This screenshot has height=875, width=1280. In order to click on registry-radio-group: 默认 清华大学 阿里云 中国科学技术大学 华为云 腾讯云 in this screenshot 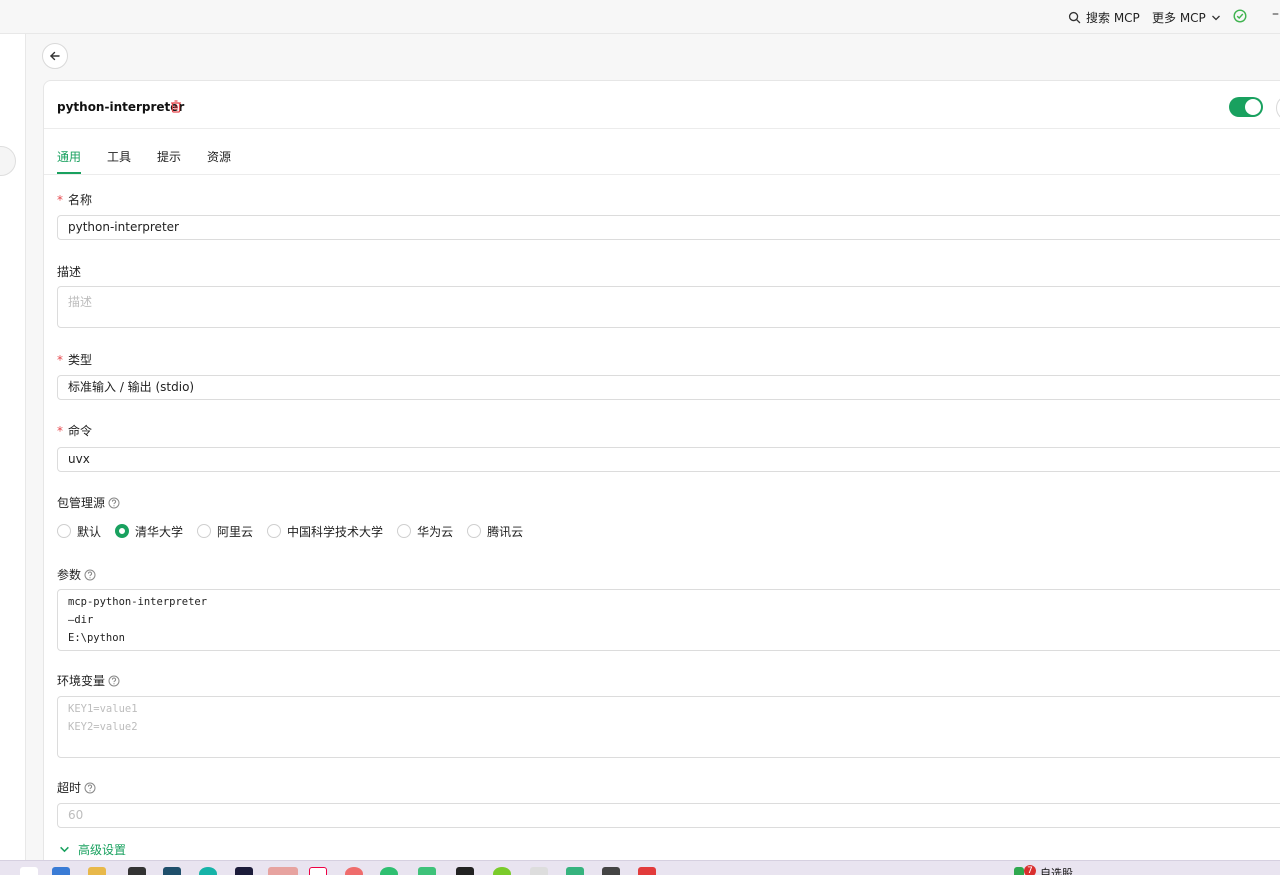, I will do `click(297, 531)`.